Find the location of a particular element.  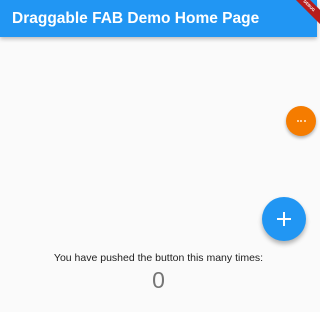

counter-value: 0 is located at coordinates (158, 280).